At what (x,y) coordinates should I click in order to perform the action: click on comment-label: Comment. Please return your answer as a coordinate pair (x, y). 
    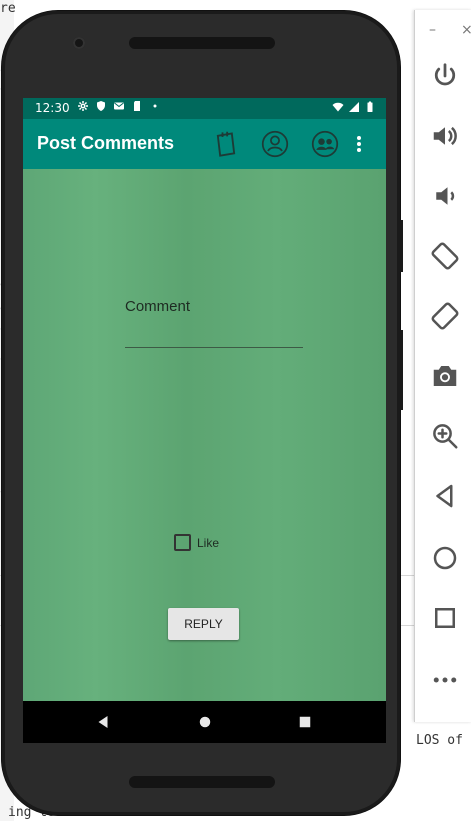
    Looking at the image, I should click on (158, 306).